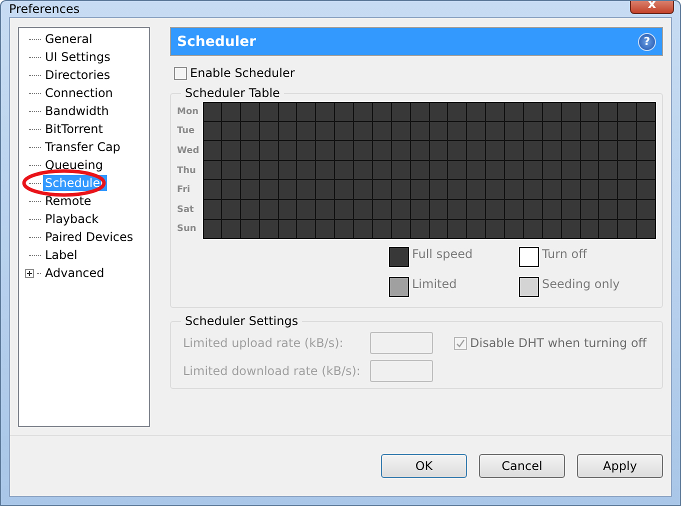 The image size is (681, 506). Describe the element at coordinates (77, 75) in the screenshot. I see `tree-item: Directories` at that location.